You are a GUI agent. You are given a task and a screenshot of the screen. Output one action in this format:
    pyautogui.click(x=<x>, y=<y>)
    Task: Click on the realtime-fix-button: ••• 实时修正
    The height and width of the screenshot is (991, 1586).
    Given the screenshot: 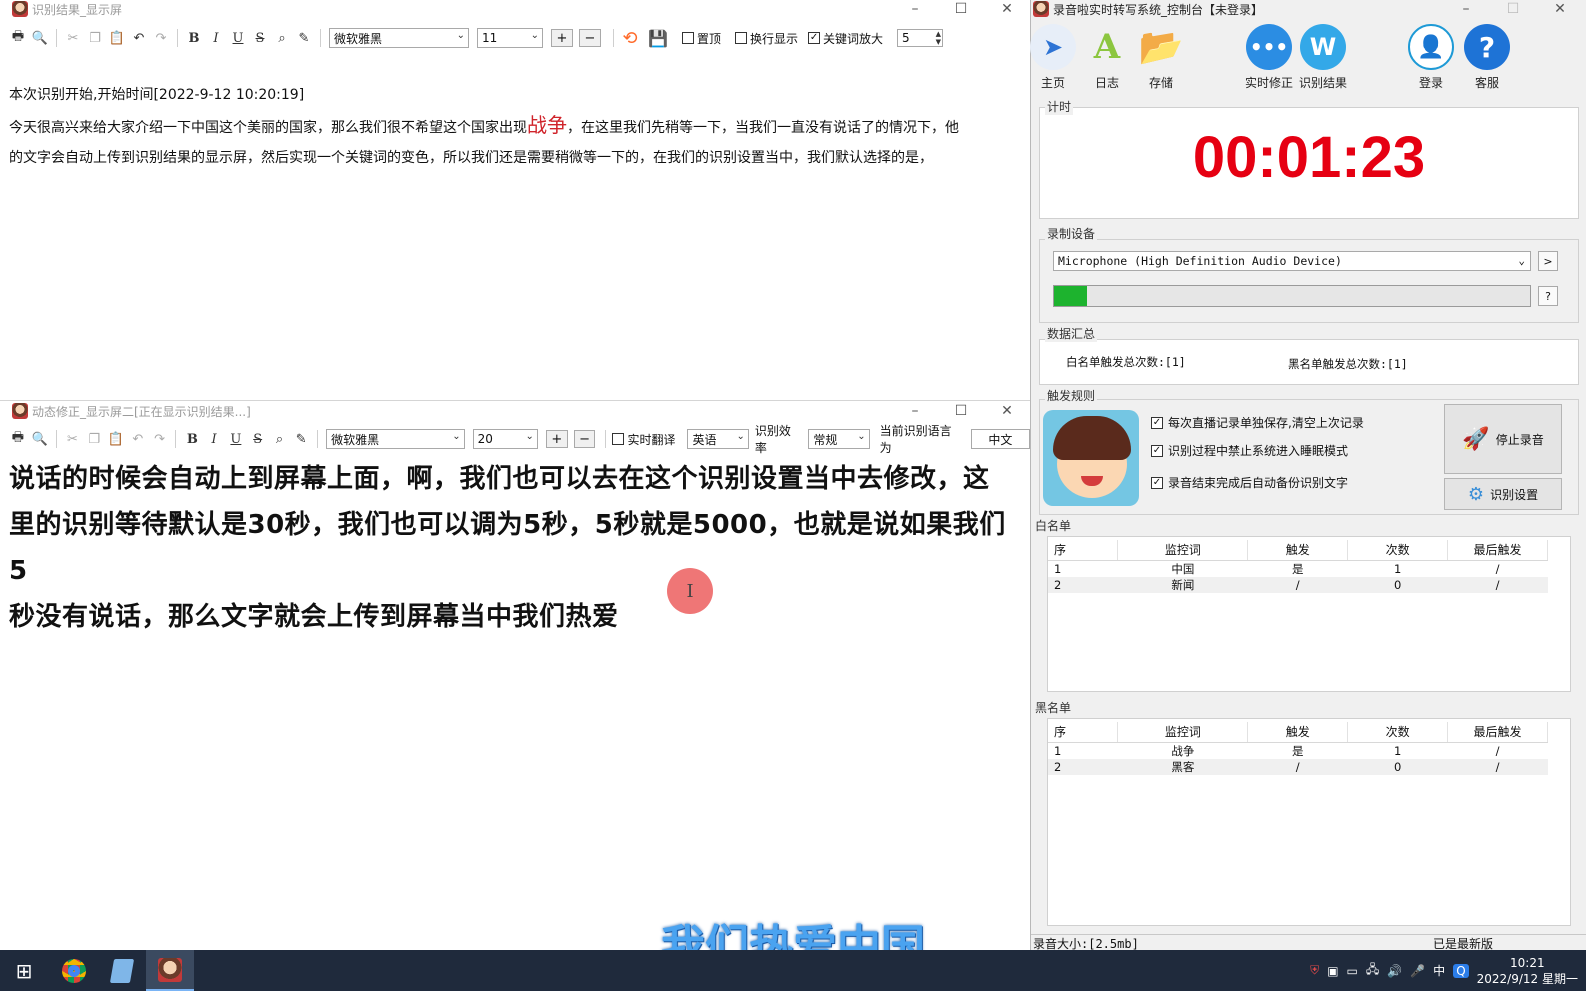 What is the action you would take?
    pyautogui.click(x=1269, y=57)
    